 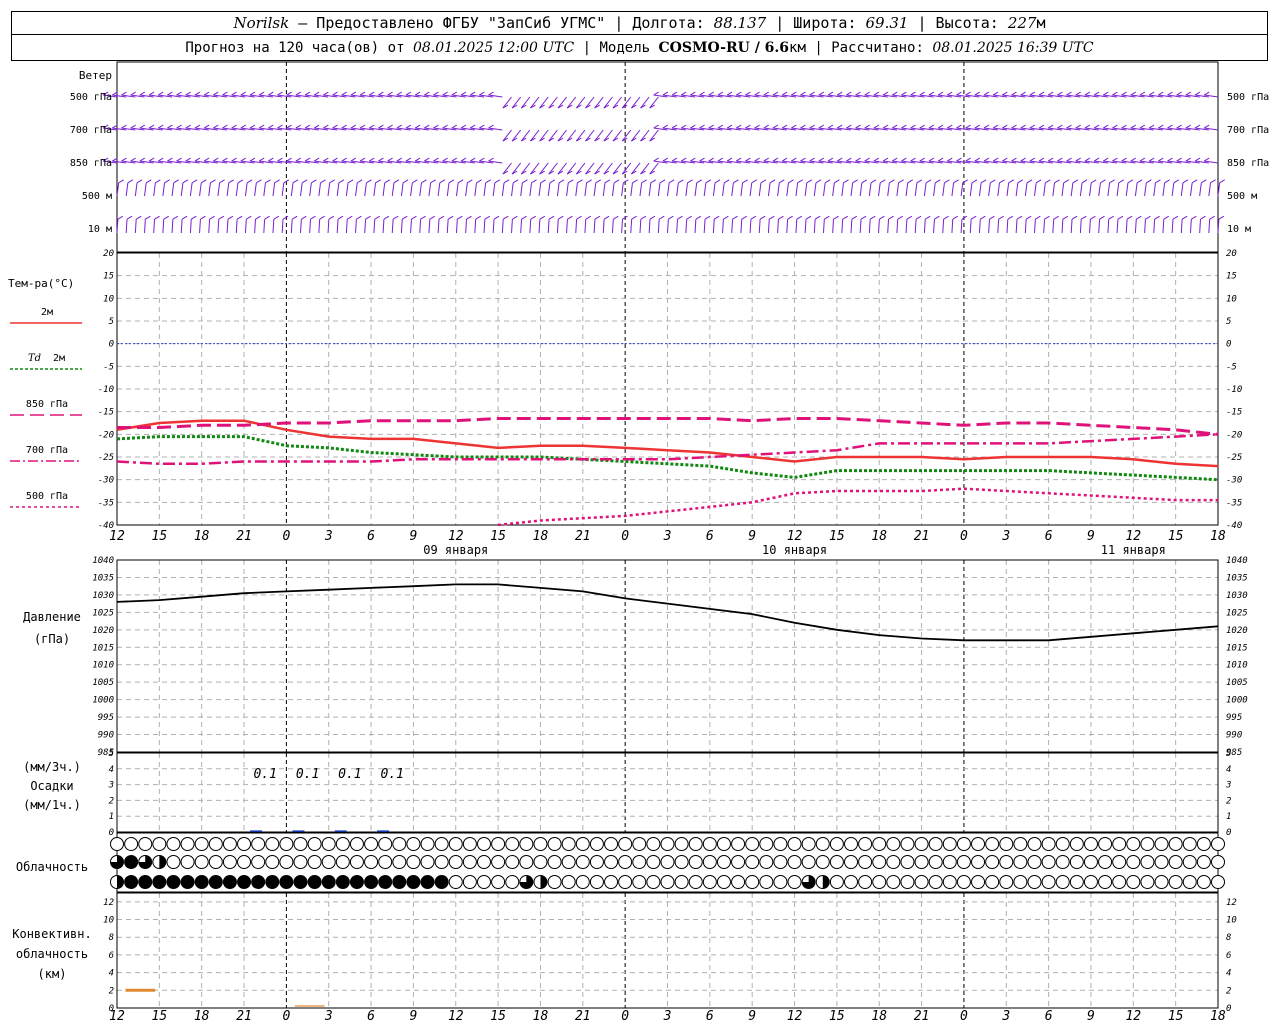 What do you see at coordinates (1242, 196) in the screenshot?
I see `wind-level-label-right: 500 м` at bounding box center [1242, 196].